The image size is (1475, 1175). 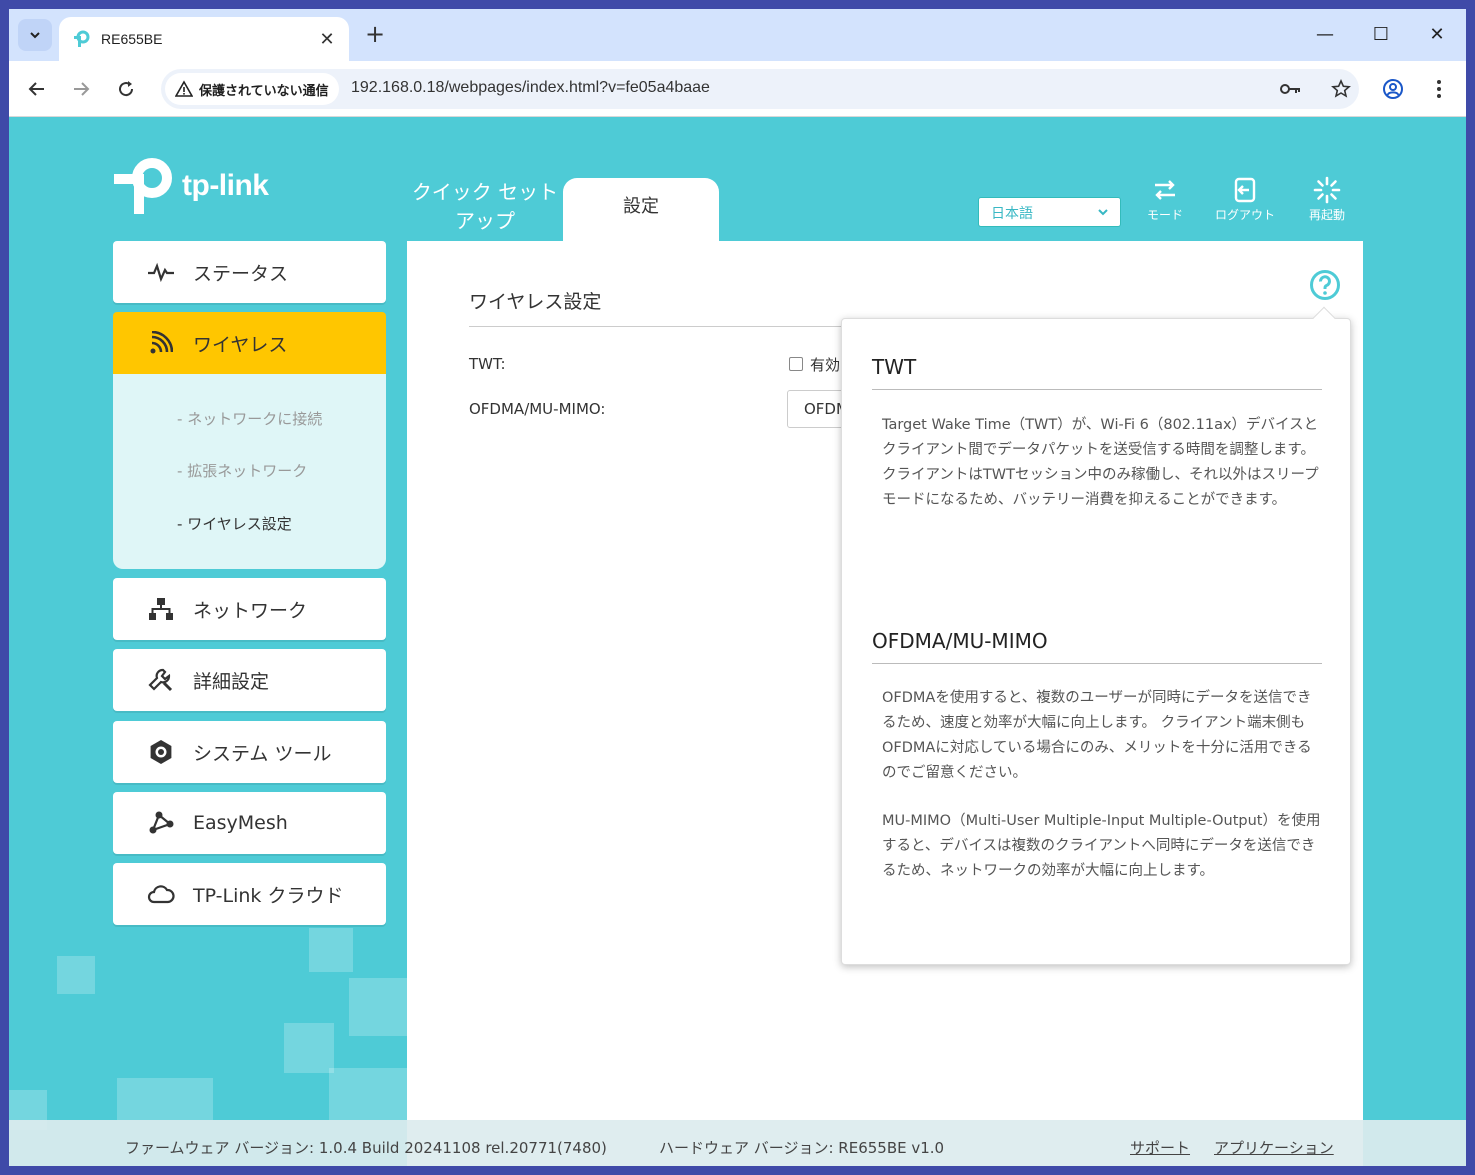 I want to click on mode-button: モード, so click(x=1165, y=199).